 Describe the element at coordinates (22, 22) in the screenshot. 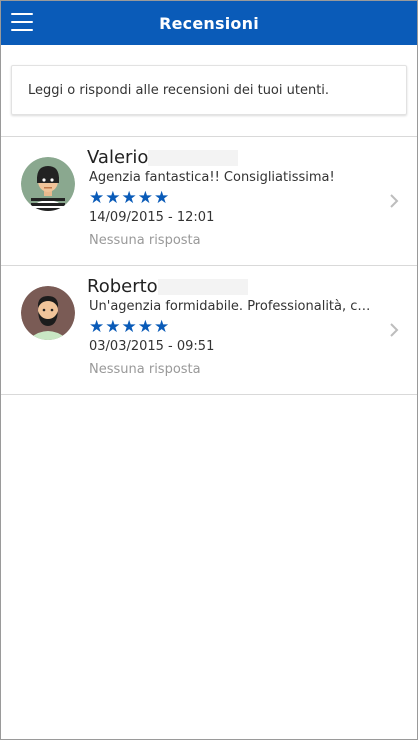

I see `hamburger-icon` at that location.